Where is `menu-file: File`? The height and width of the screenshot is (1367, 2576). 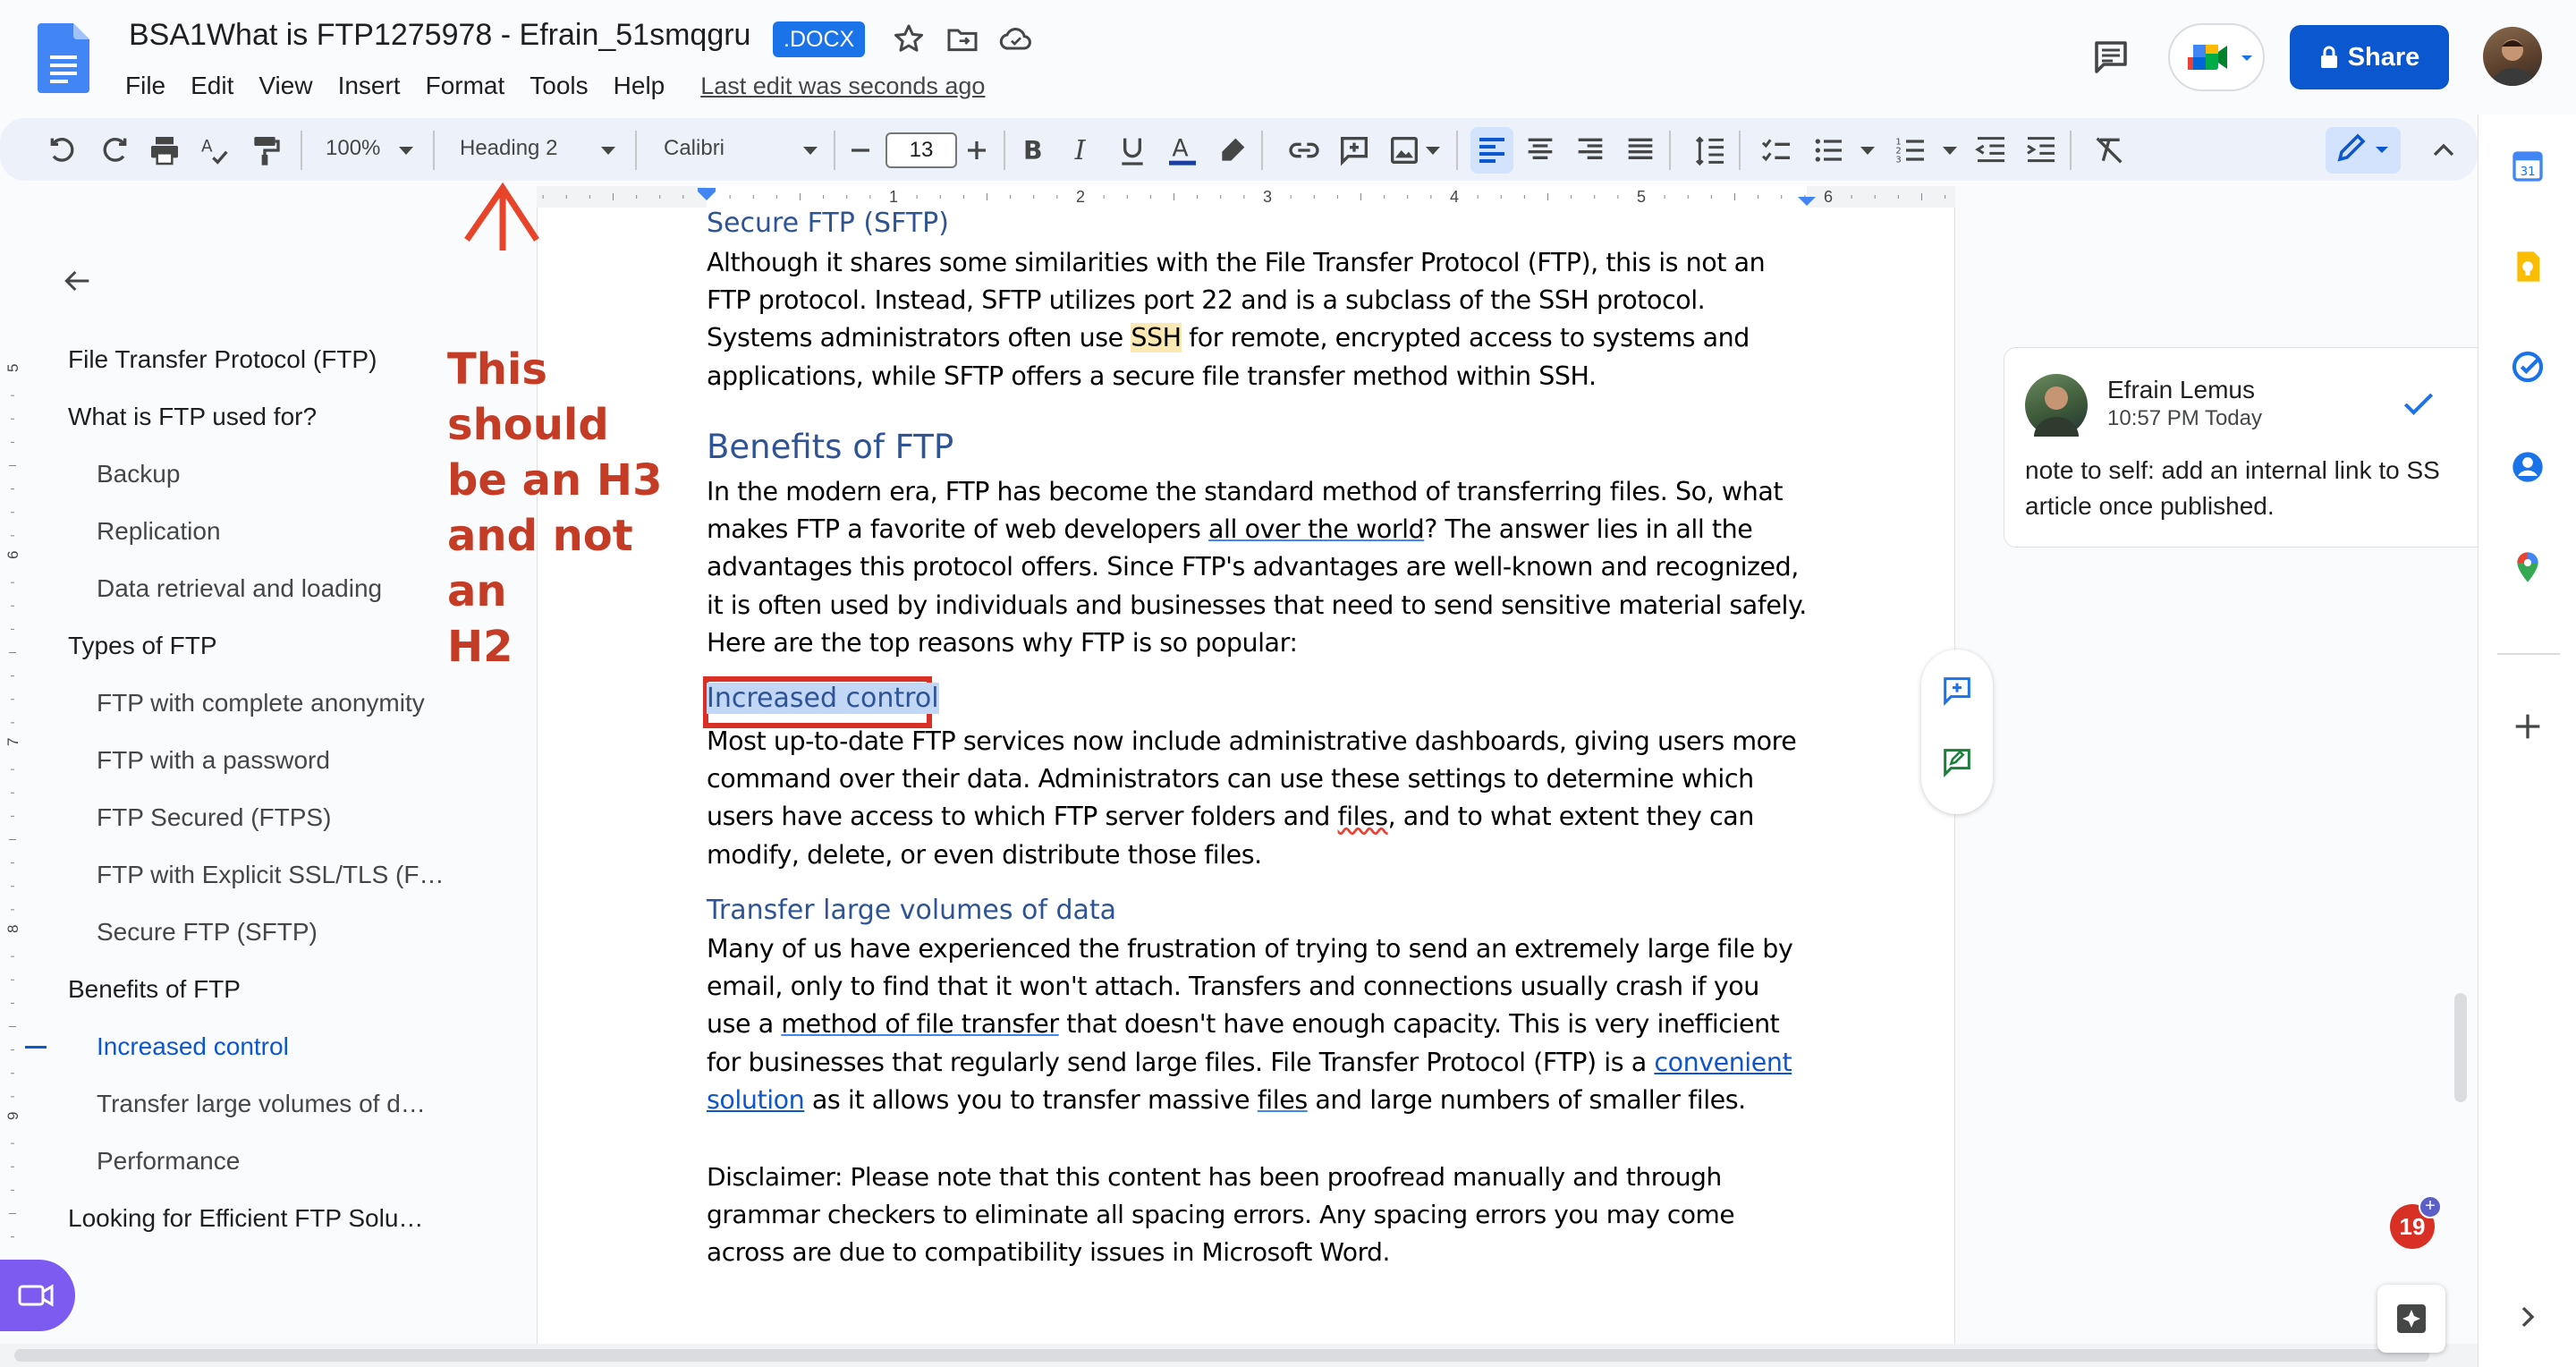
menu-file: File is located at coordinates (145, 86).